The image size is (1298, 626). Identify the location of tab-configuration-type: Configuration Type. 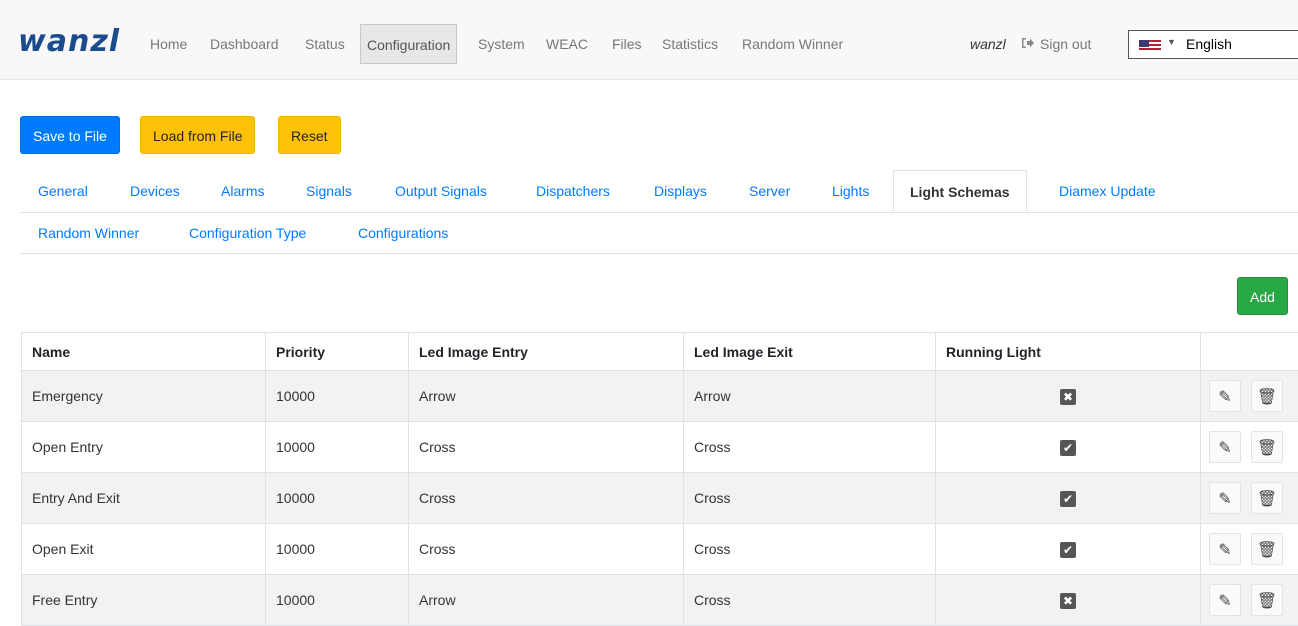
(247, 233).